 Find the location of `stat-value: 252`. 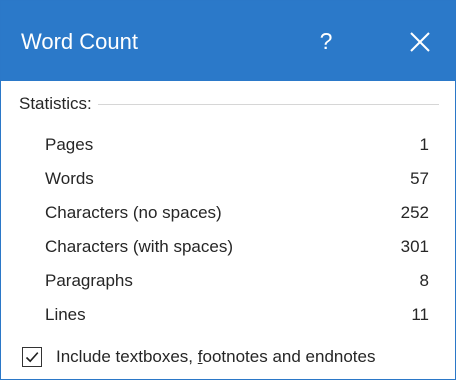

stat-value: 252 is located at coordinates (414, 212).